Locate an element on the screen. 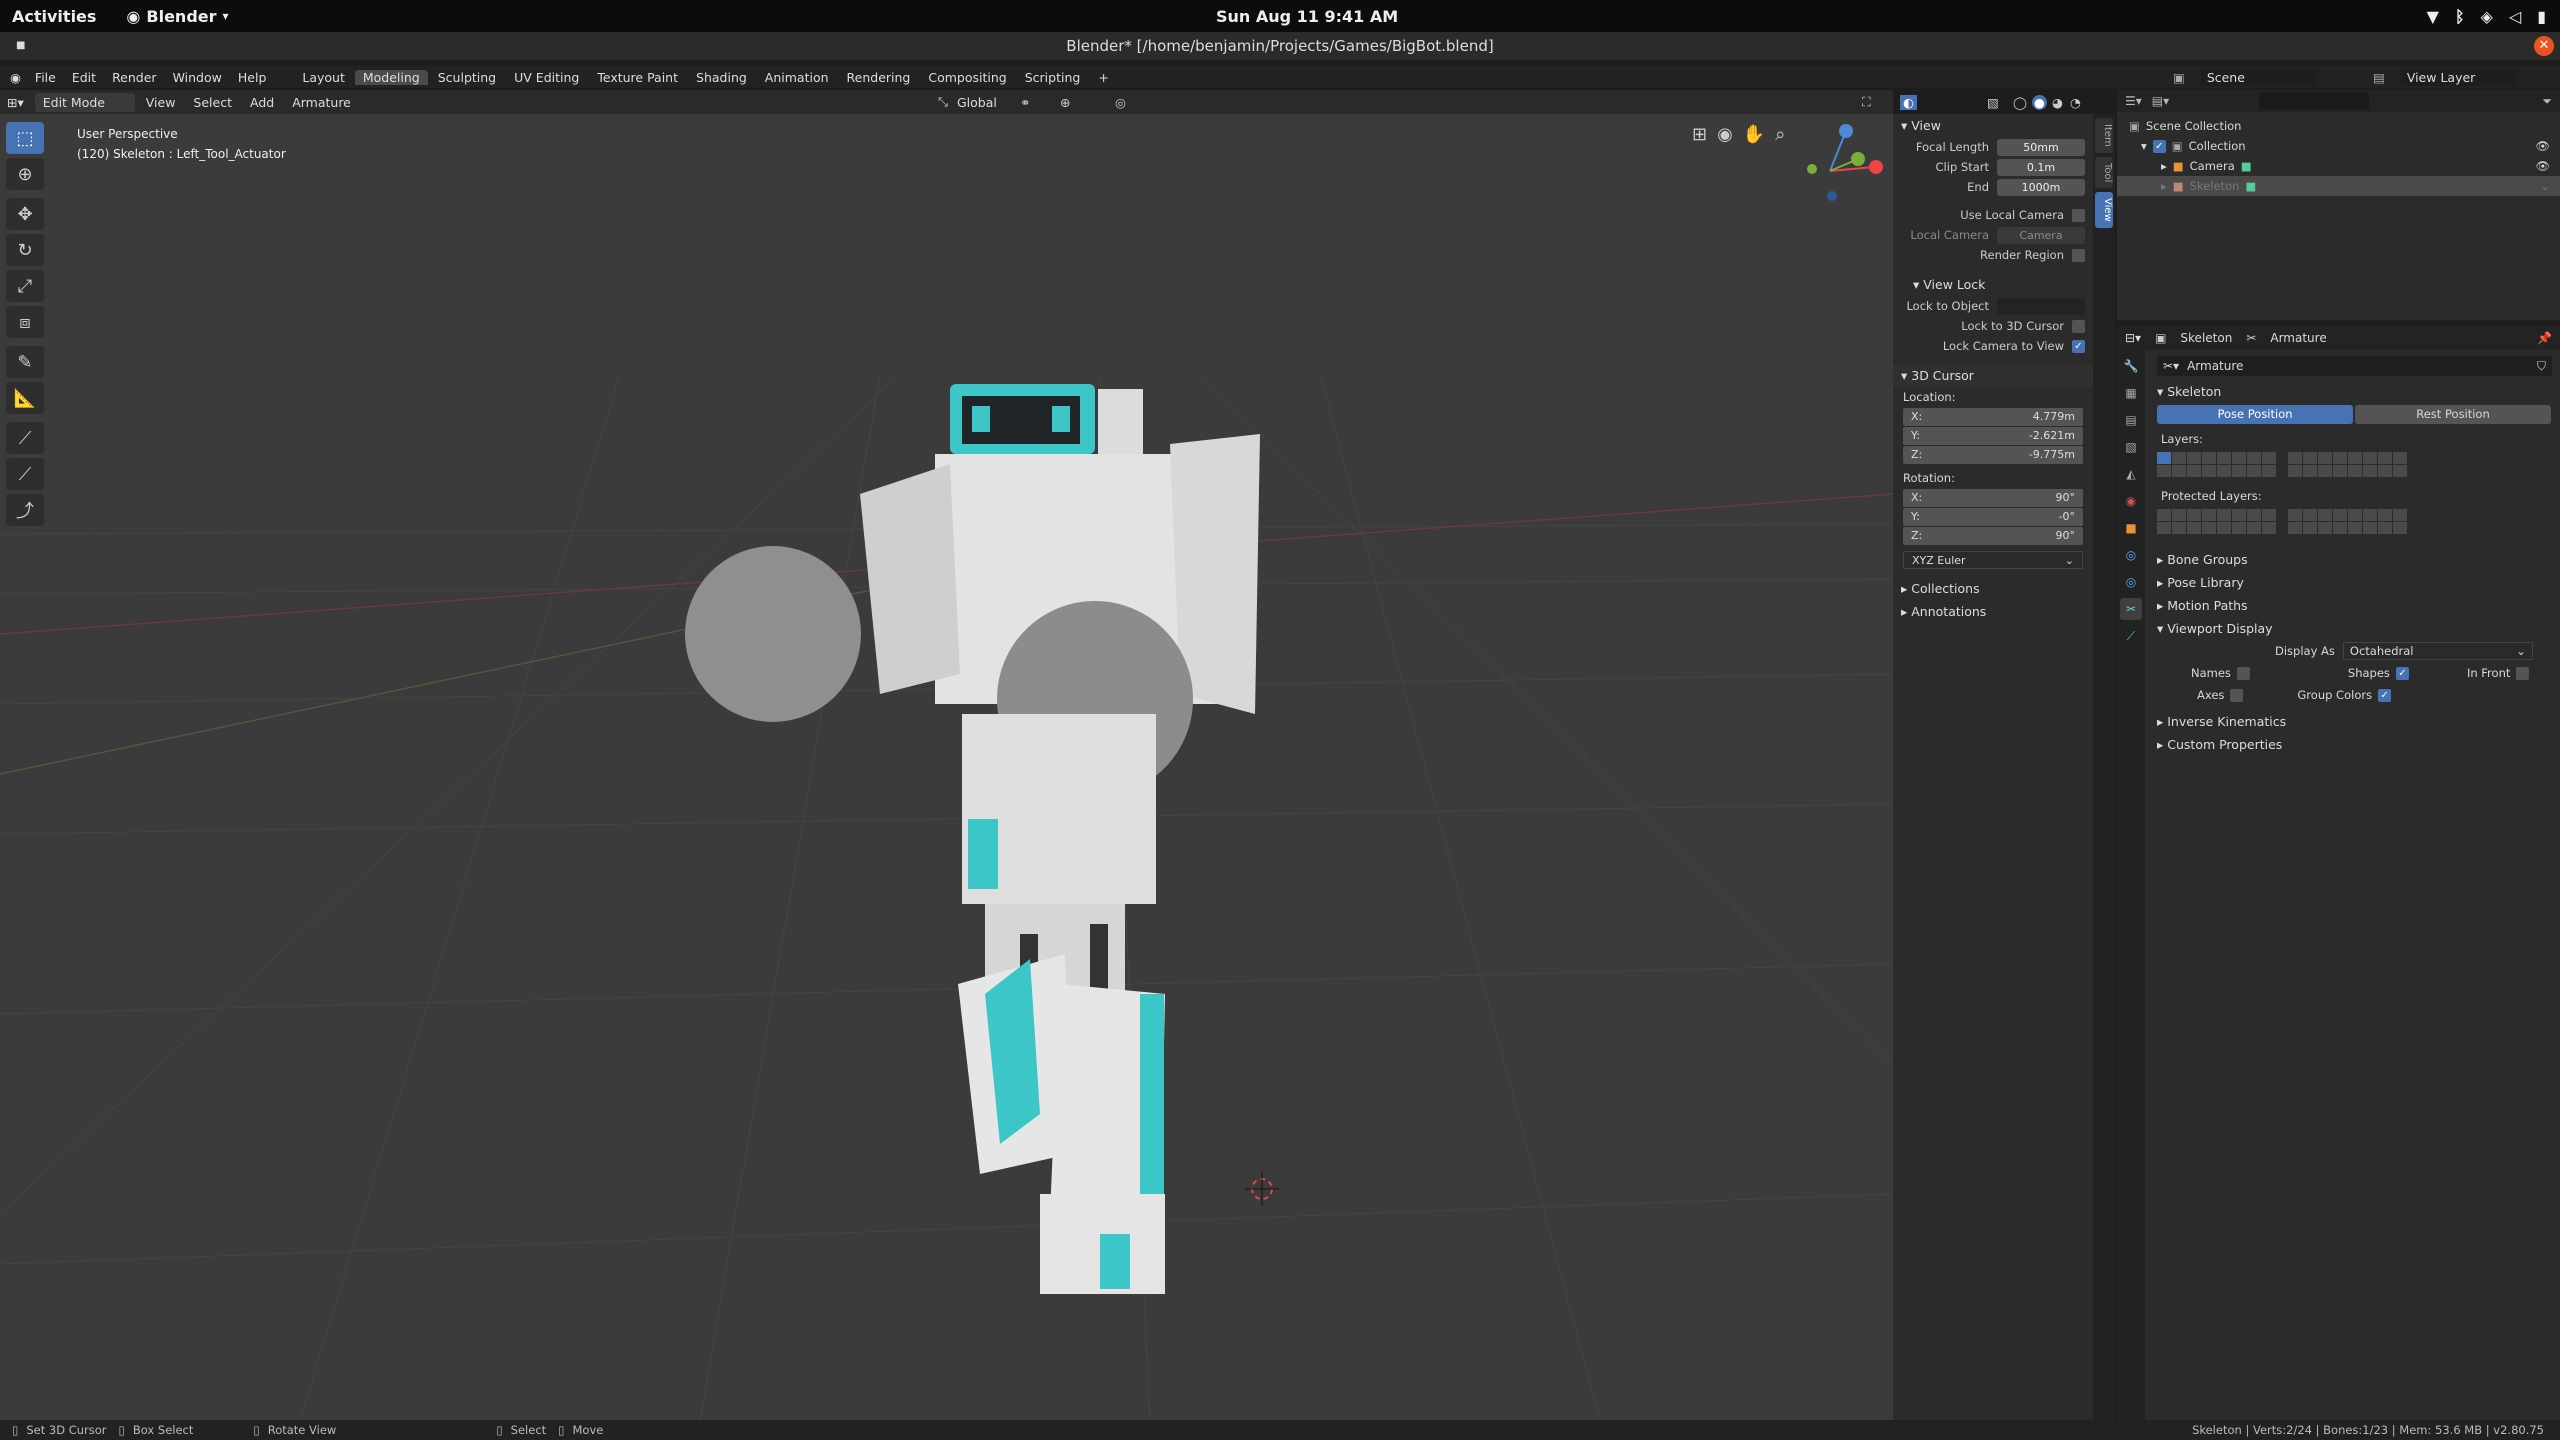  editor-type-icon: ☰▾ is located at coordinates (2133, 101).